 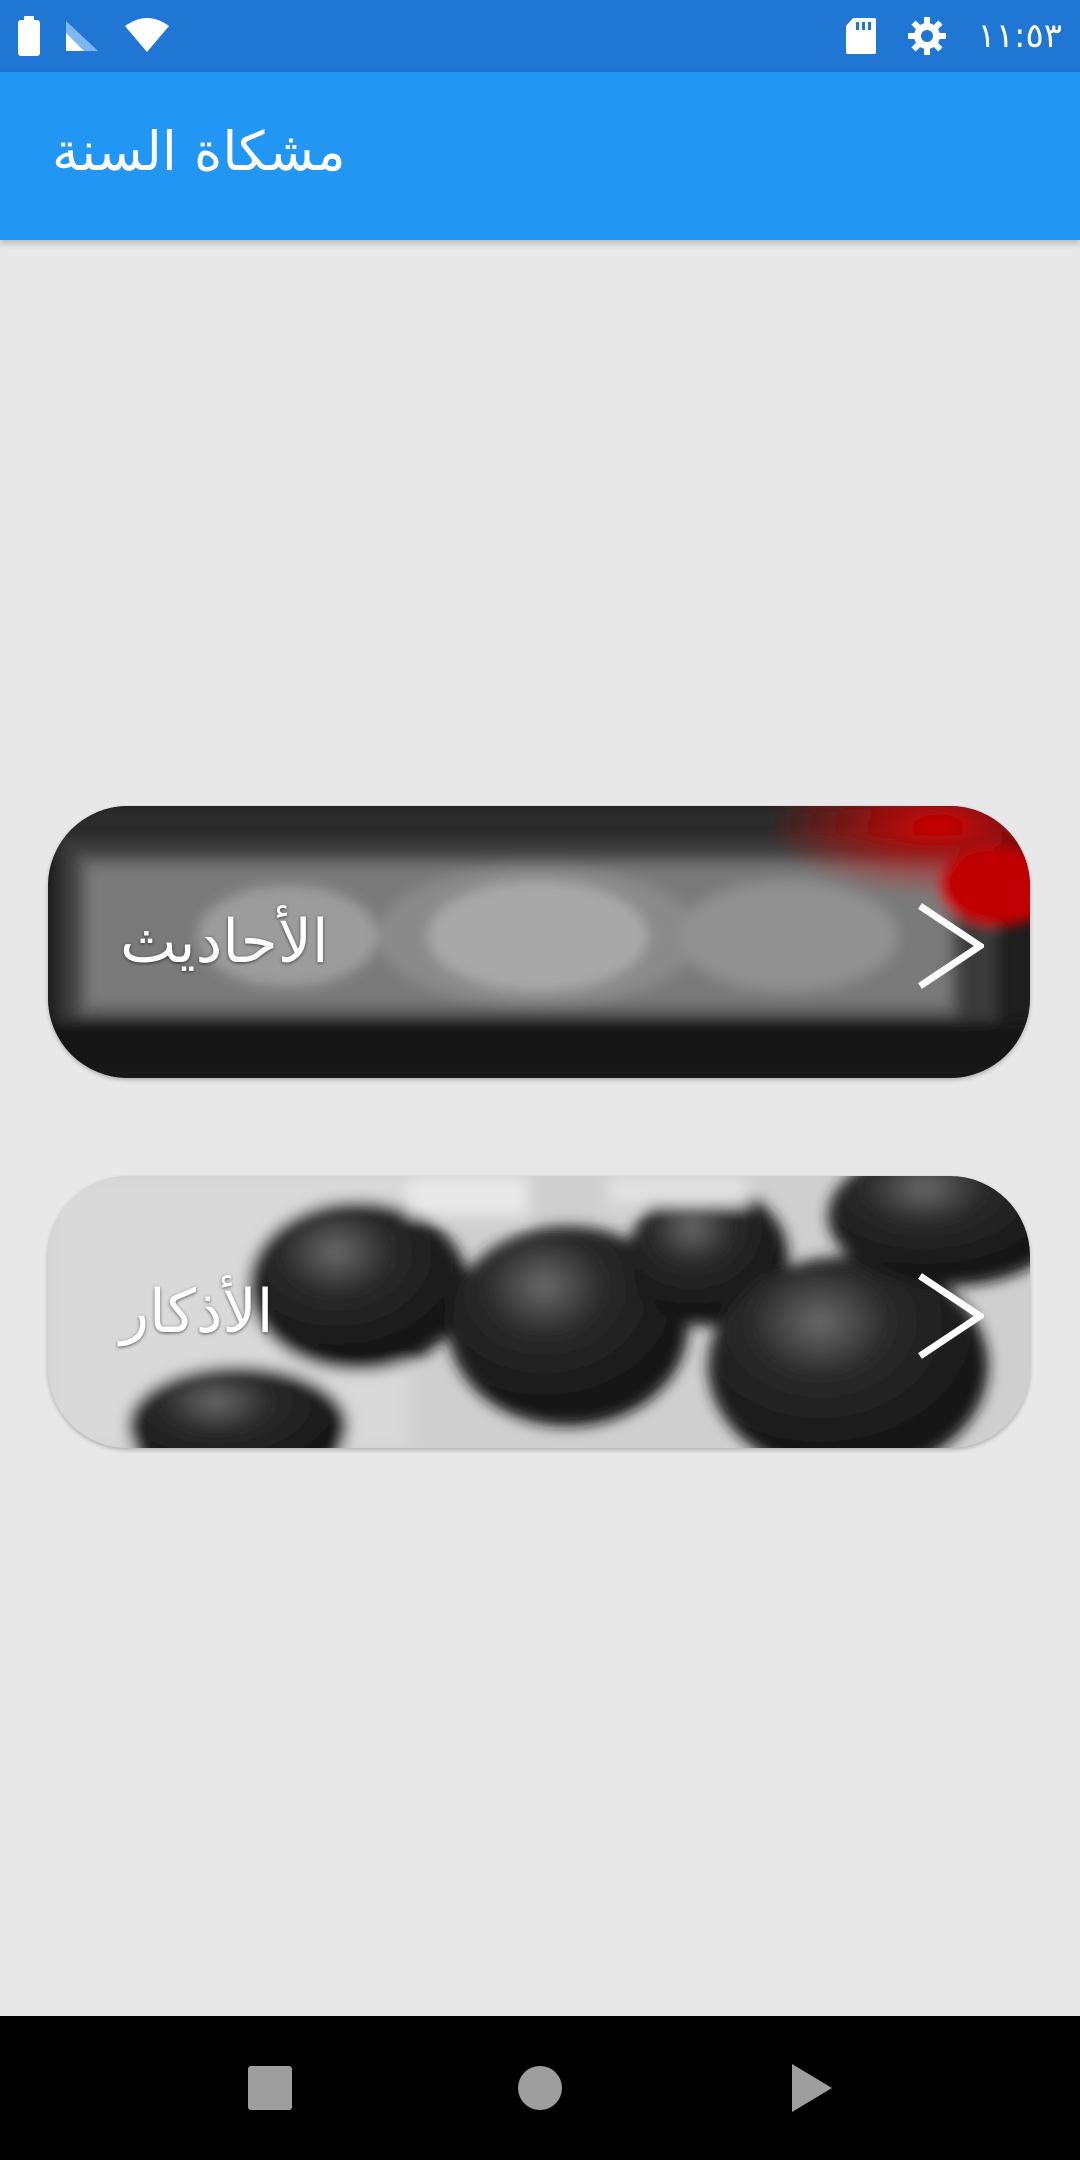 I want to click on recents-square-icon, so click(x=270, y=2088).